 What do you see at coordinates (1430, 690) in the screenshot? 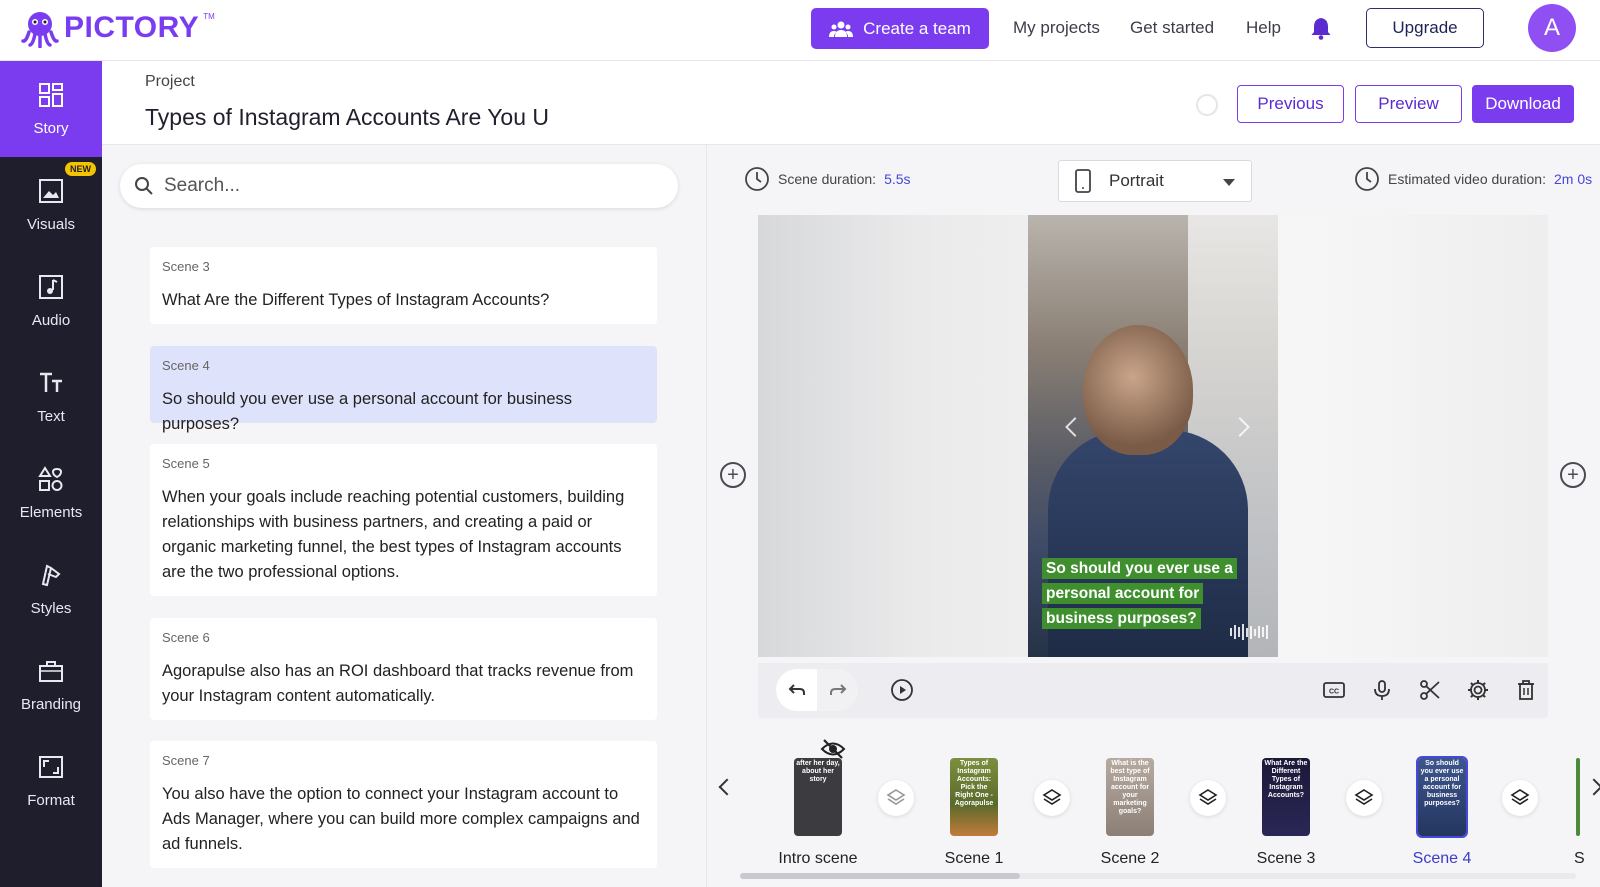
I see `scissors-icon` at bounding box center [1430, 690].